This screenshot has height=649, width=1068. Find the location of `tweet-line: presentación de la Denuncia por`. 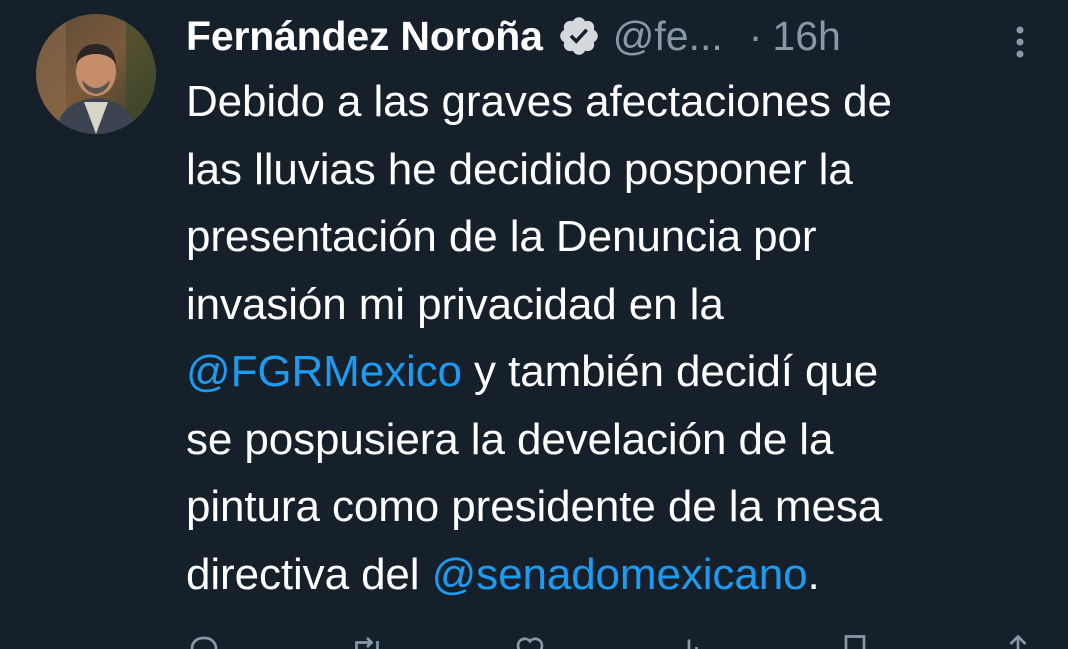

tweet-line: presentación de la Denuncia por is located at coordinates (501, 236).